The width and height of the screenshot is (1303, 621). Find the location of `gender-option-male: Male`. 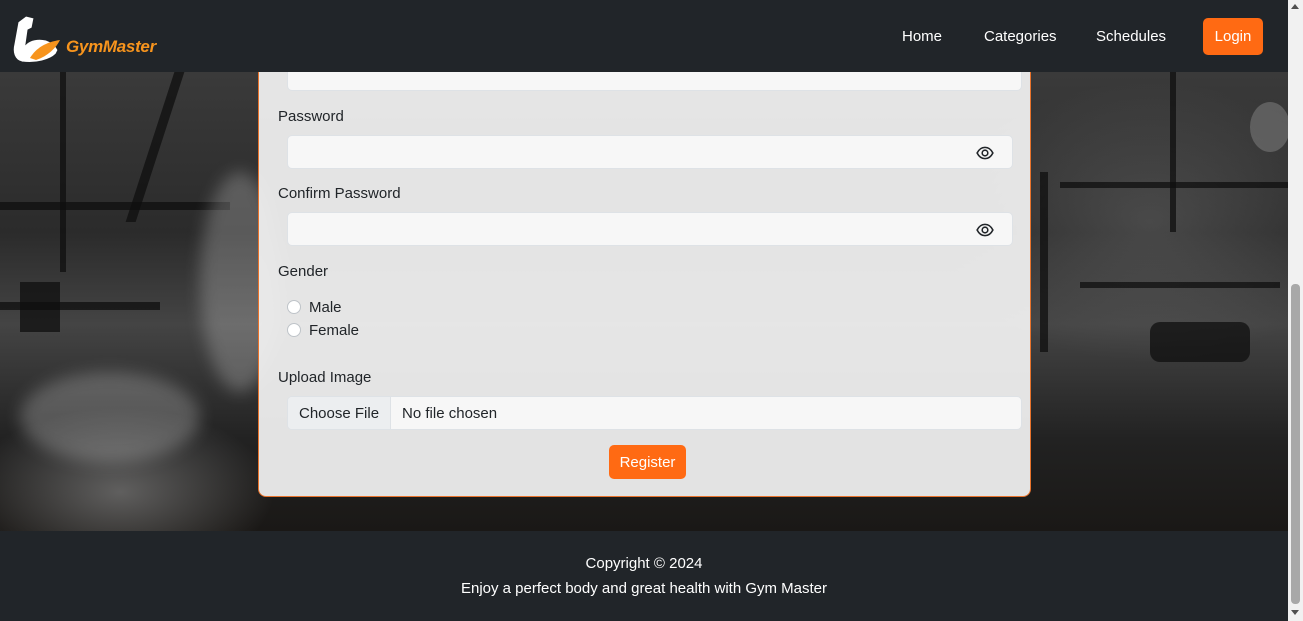

gender-option-male: Male is located at coordinates (314, 307).